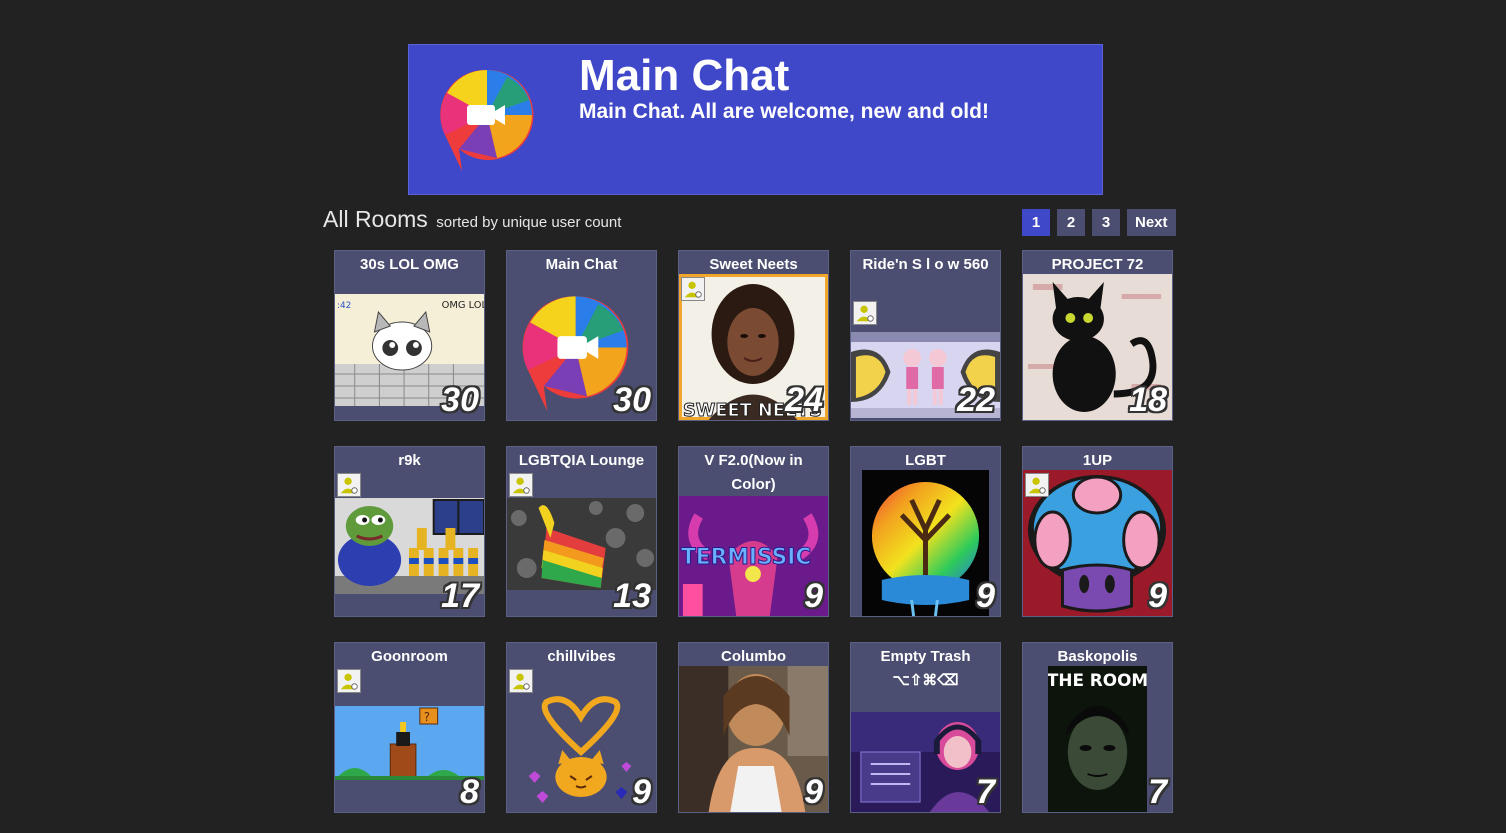  I want to click on room-name: 30s LOL OMG, so click(409, 264).